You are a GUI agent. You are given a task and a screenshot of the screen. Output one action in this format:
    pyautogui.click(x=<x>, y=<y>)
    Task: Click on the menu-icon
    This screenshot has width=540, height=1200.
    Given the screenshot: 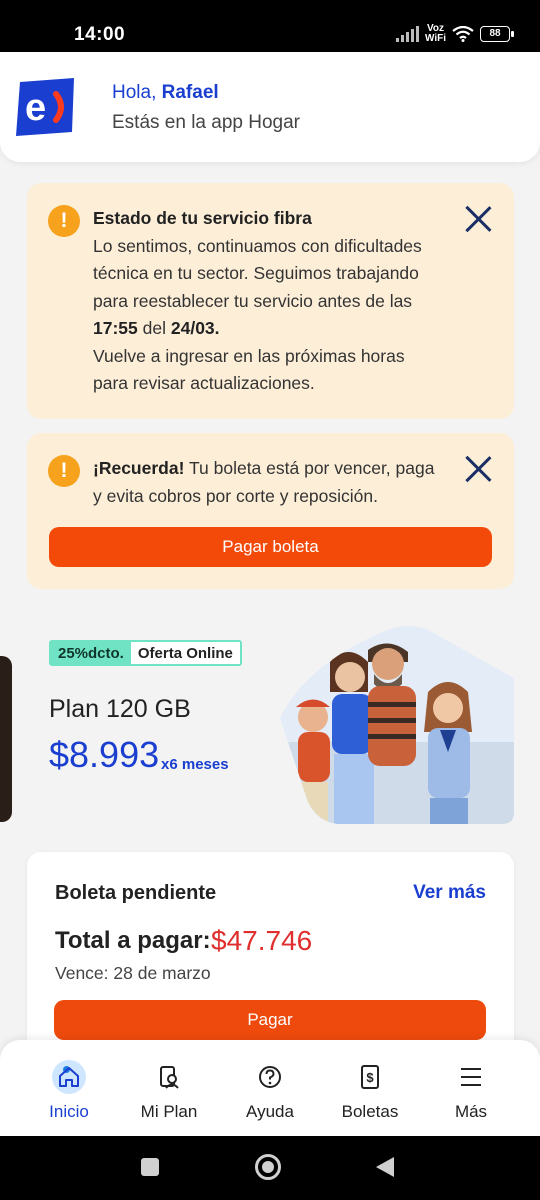 What is the action you would take?
    pyautogui.click(x=471, y=1077)
    